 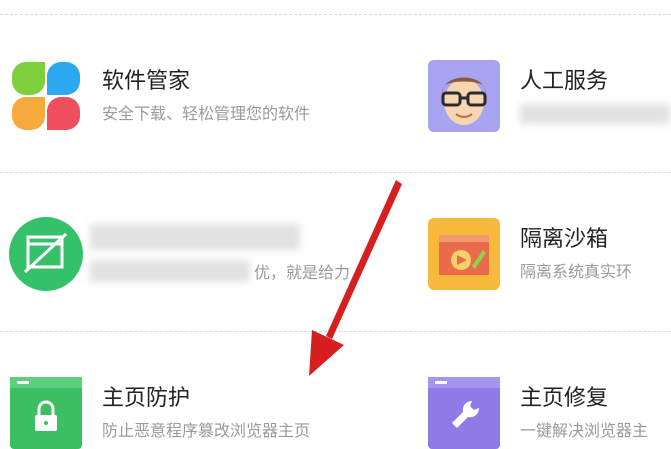 I want to click on green-crossed-window-icon, so click(x=46, y=254).